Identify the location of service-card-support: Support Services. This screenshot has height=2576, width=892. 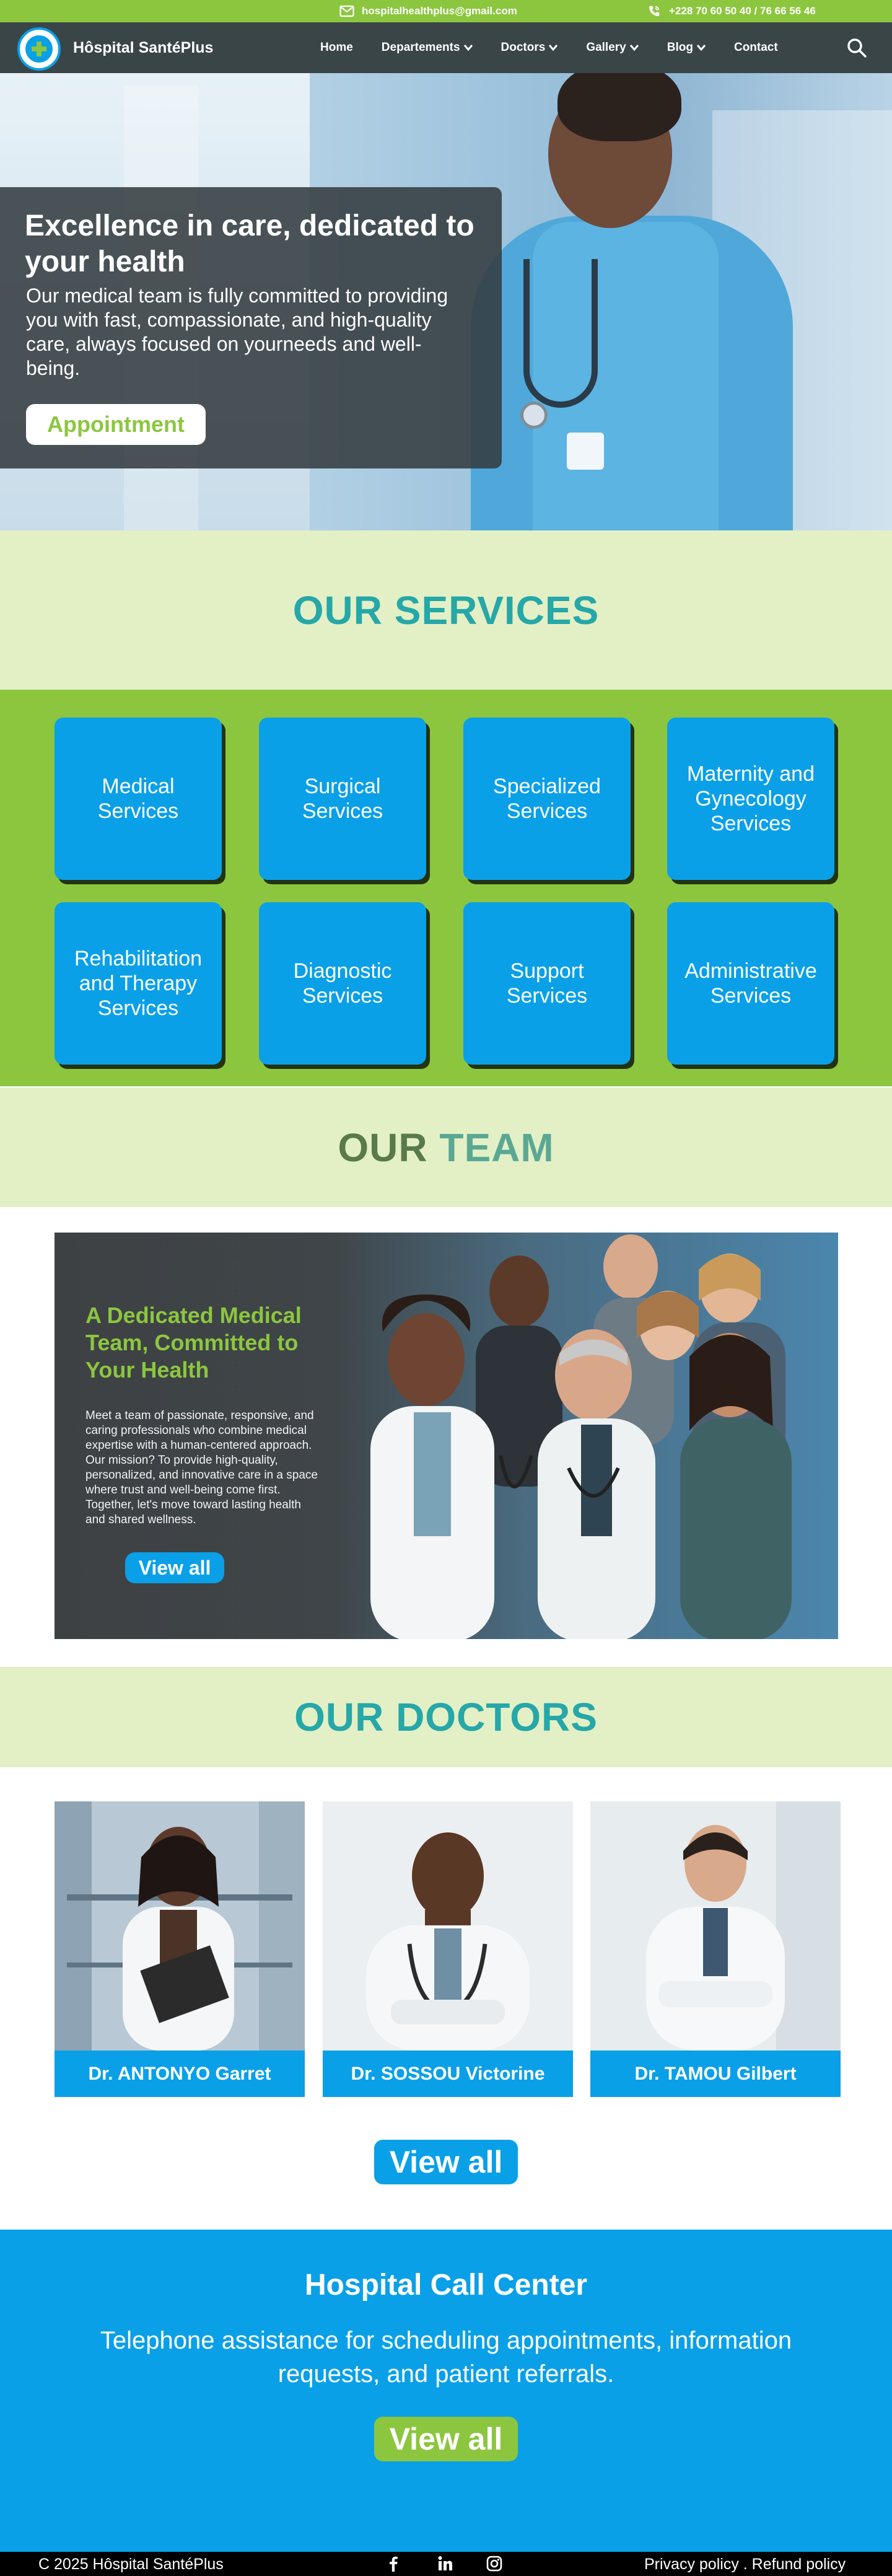
(547, 983).